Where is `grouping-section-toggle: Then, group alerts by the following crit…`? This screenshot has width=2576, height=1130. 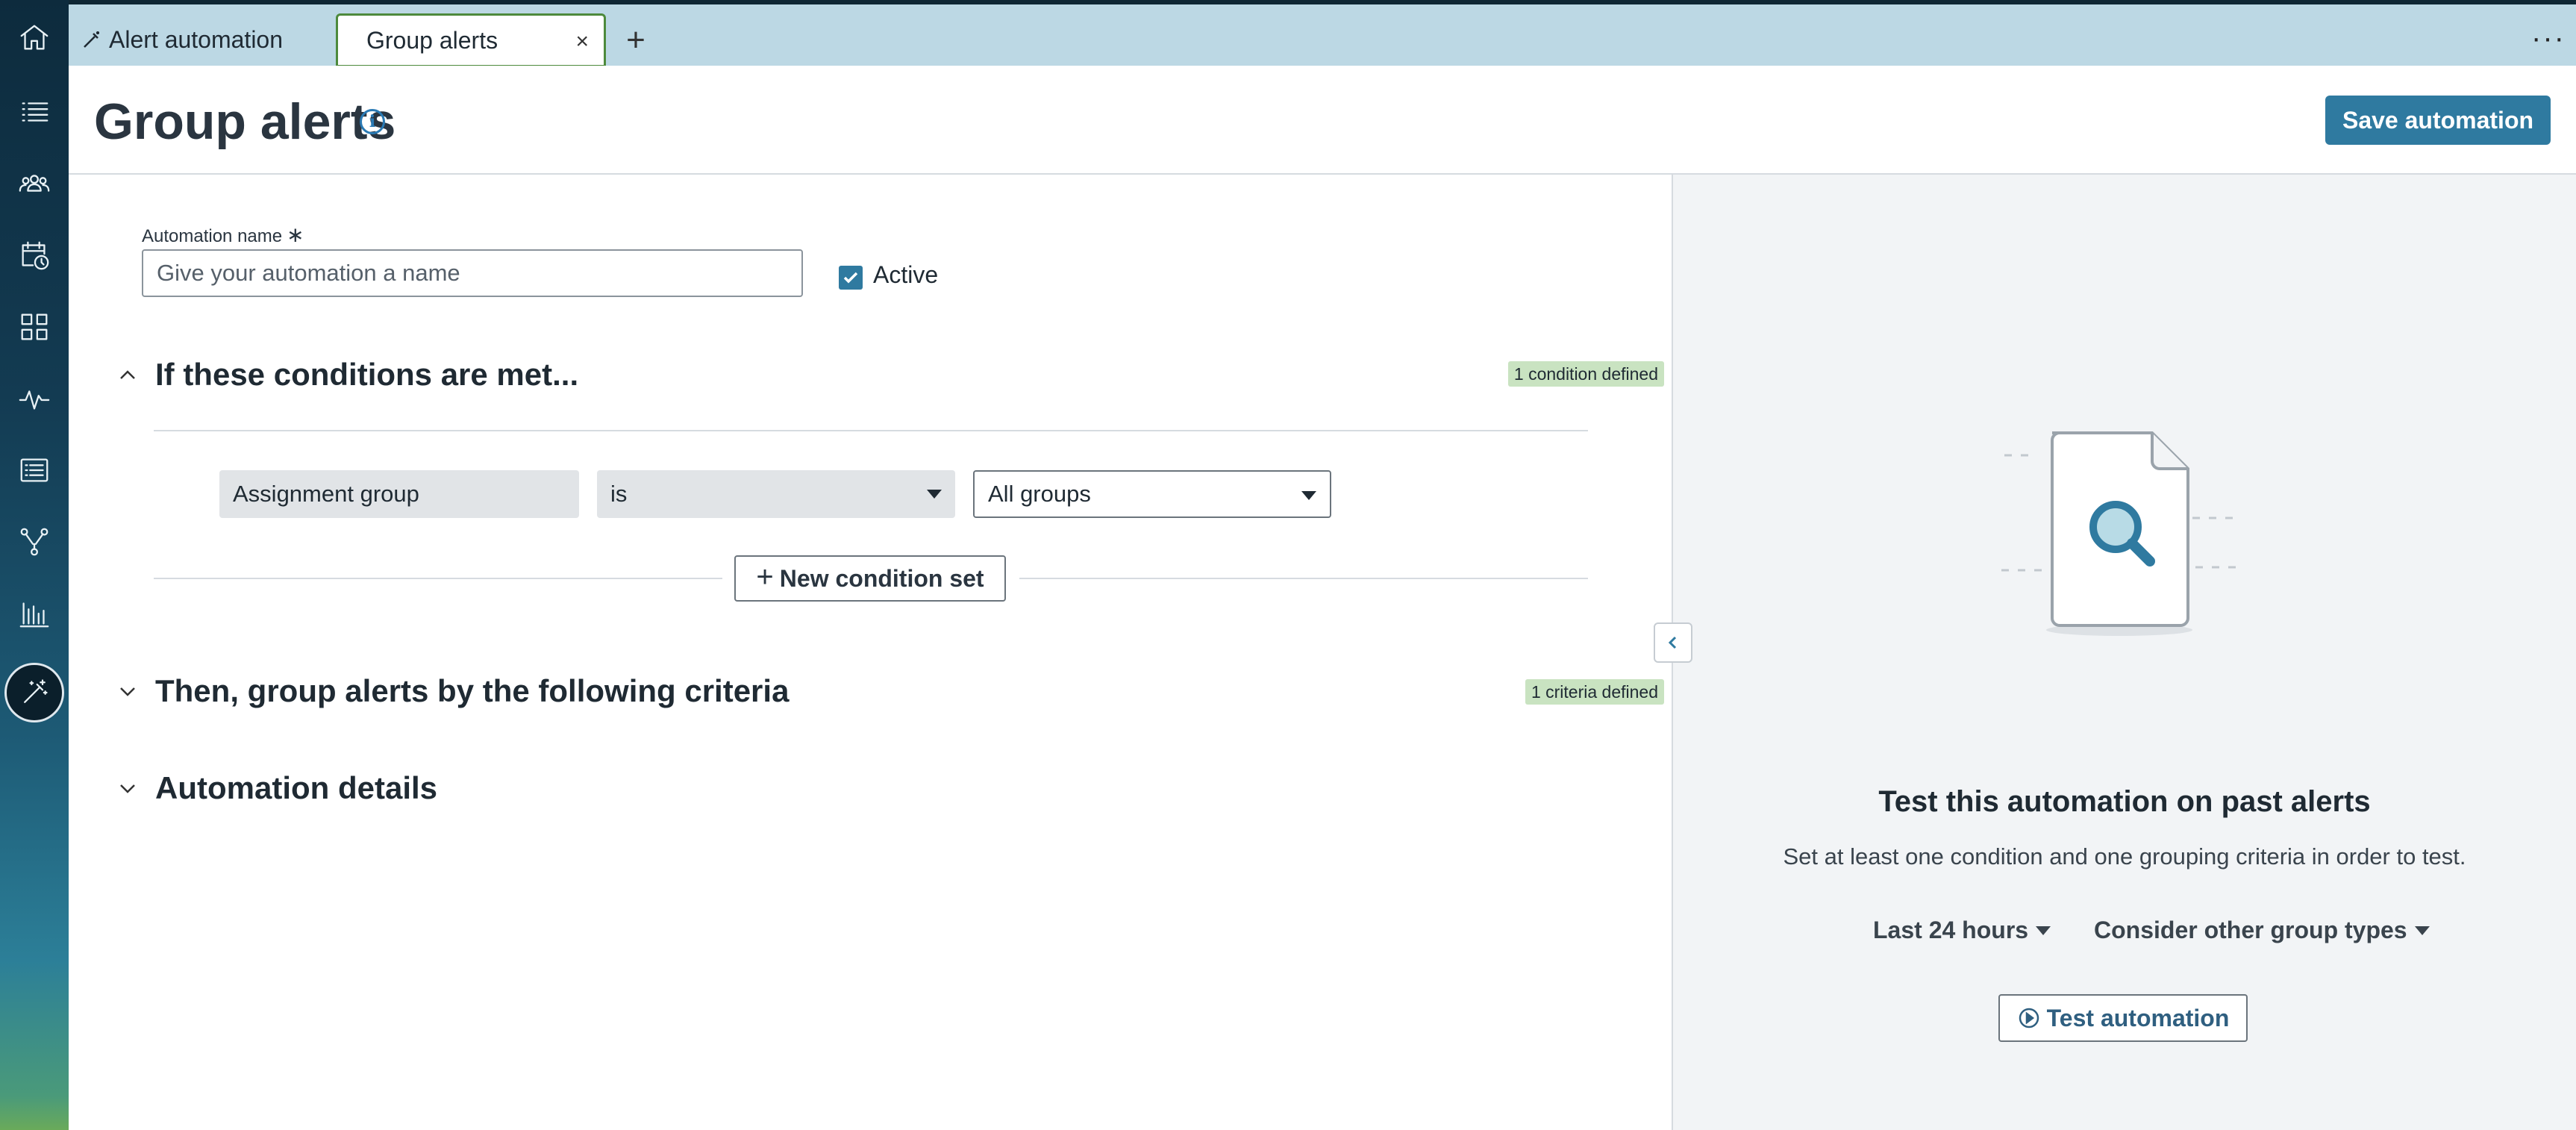 grouping-section-toggle: Then, group alerts by the following crit… is located at coordinates (452, 691).